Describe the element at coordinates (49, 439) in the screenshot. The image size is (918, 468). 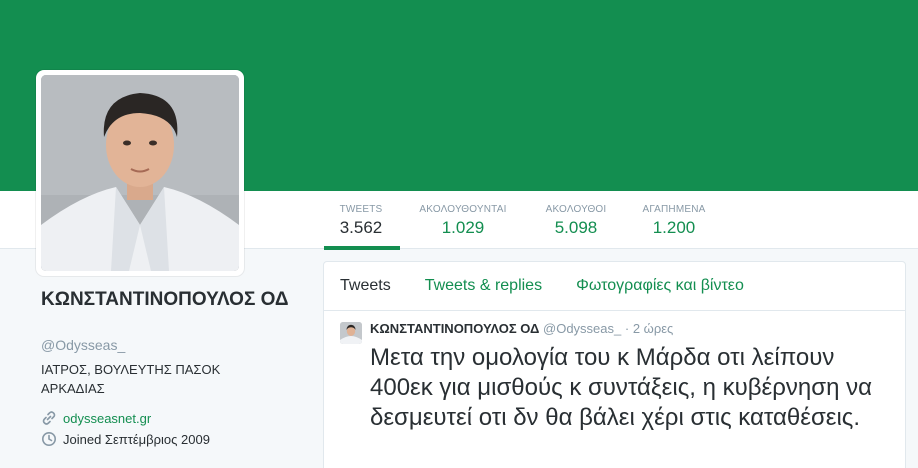
I see `calendar-icon` at that location.